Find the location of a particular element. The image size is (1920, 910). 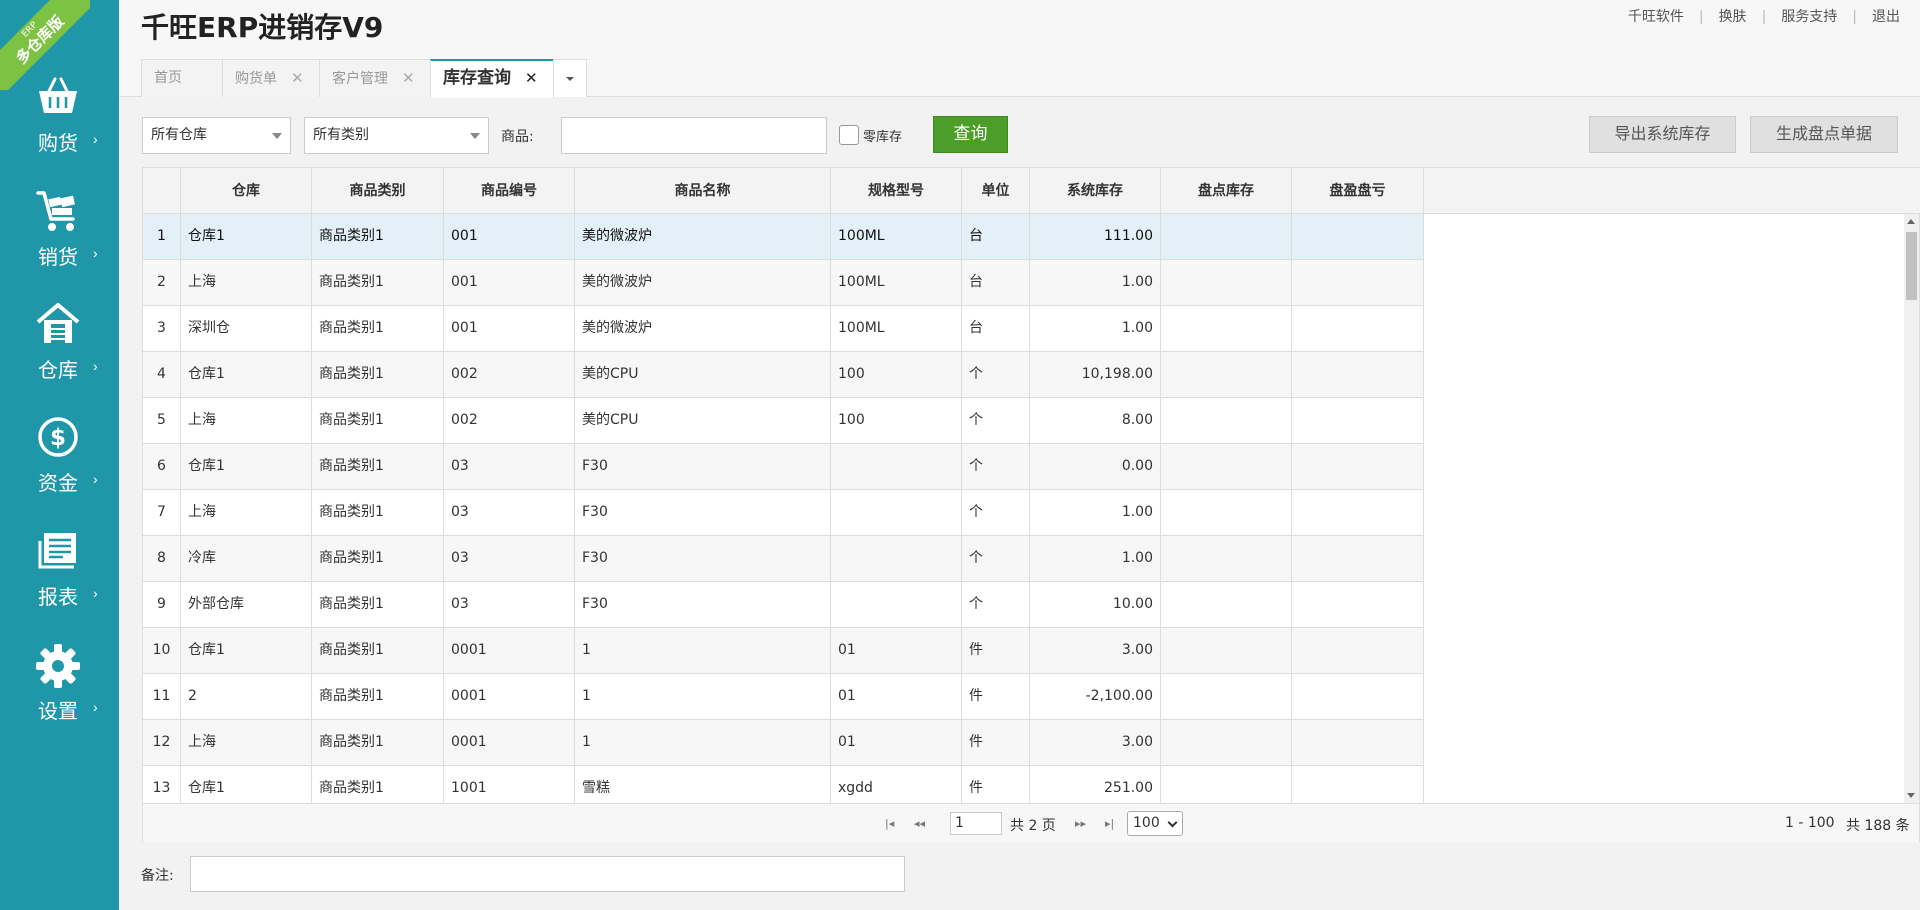

table-row: 9 外部仓库 商品类别1 03 F30 个 10.00 is located at coordinates (783, 605).